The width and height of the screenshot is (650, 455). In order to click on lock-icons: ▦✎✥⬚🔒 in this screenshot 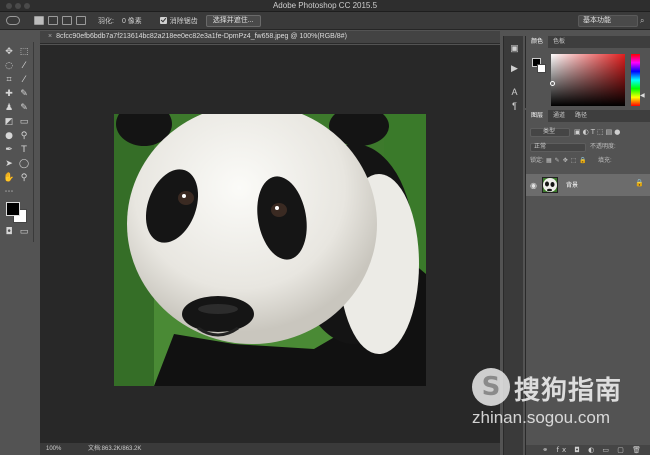, I will do `click(568, 161)`.